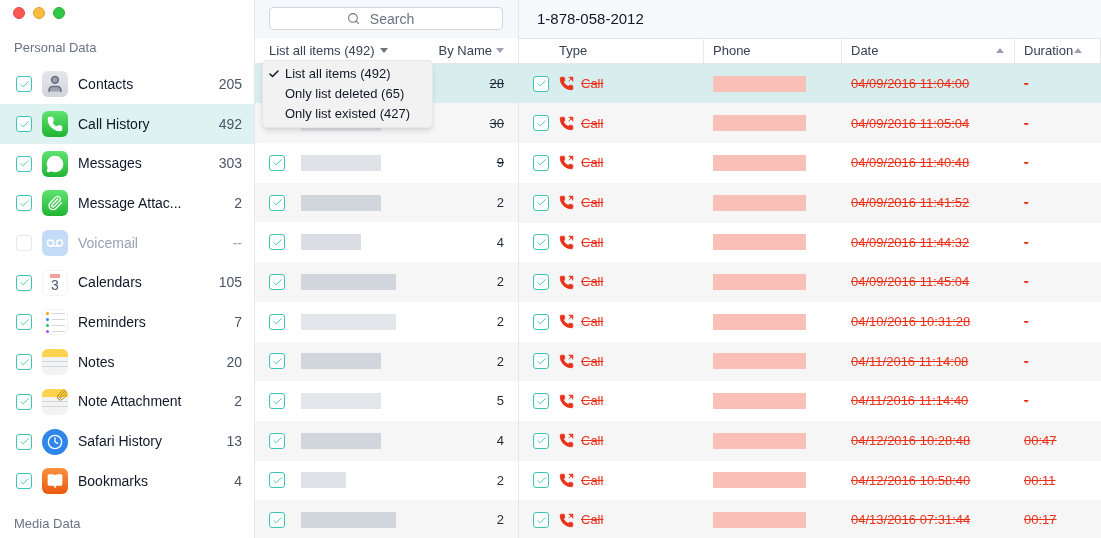 The width and height of the screenshot is (1101, 538). What do you see at coordinates (910, 361) in the screenshot?
I see `call-date: 04/11/2016 11:14:08` at bounding box center [910, 361].